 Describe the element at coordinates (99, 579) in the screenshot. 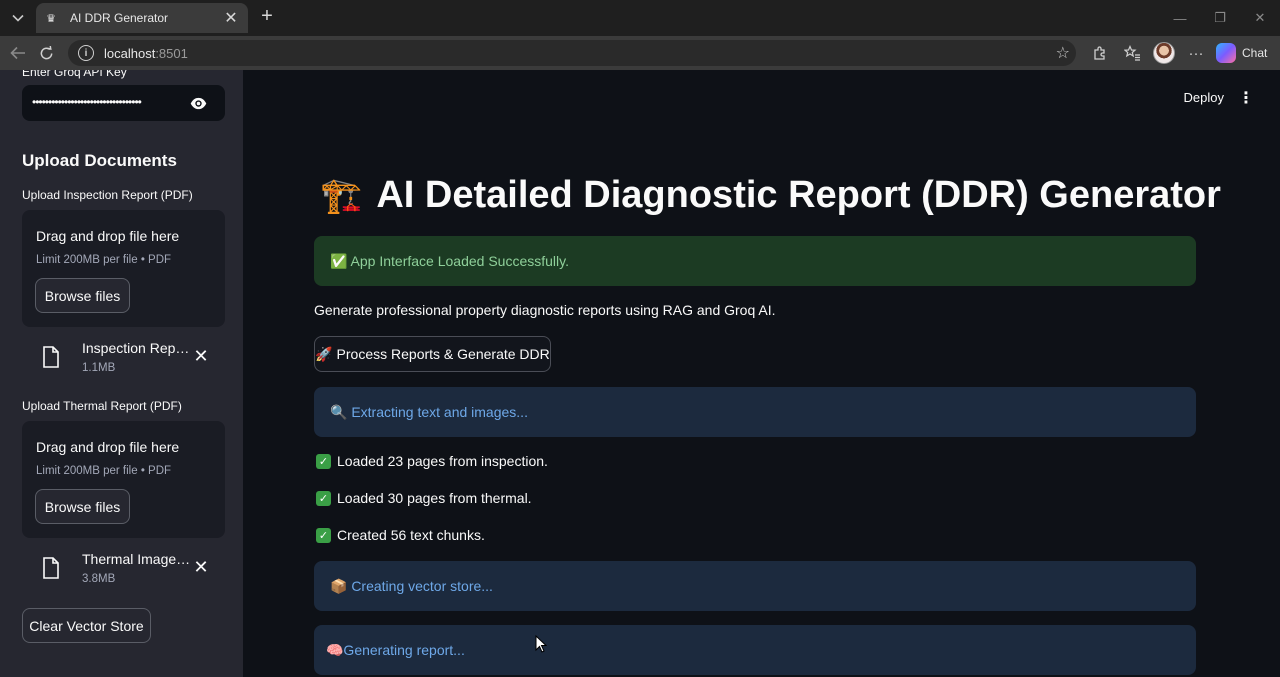

I see `file-size: 3.8MB` at that location.